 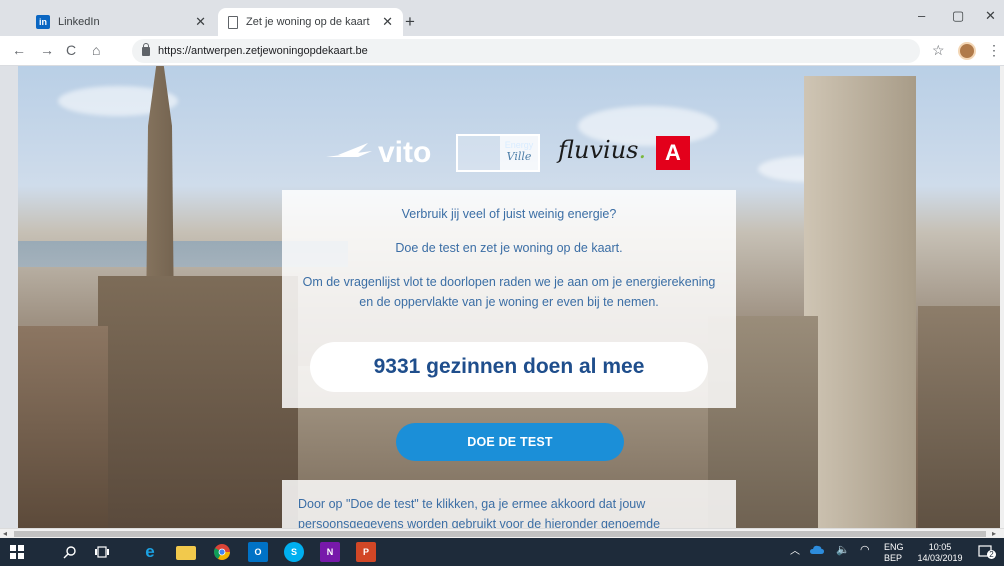 I want to click on scroll-right-icon: ▸, so click(x=994, y=533).